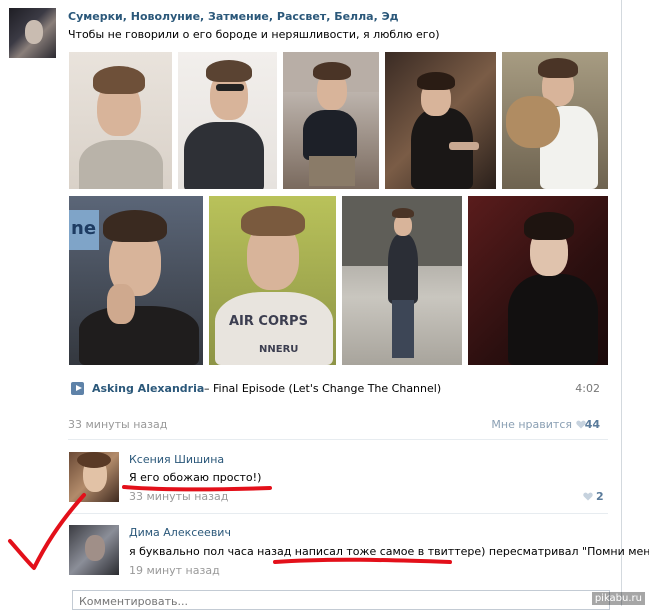 Image resolution: width=649 pixels, height=610 pixels. What do you see at coordinates (32, 33) in the screenshot?
I see `group-avatar` at bounding box center [32, 33].